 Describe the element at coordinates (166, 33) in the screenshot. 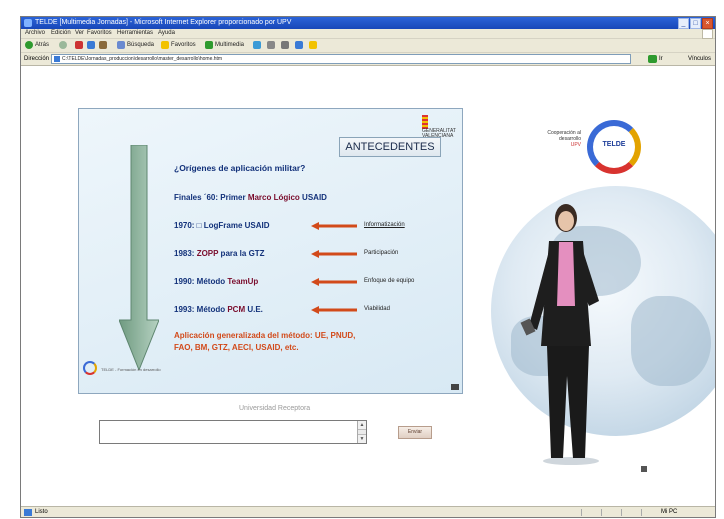

I see `menu-ayuda: Ayuda` at that location.